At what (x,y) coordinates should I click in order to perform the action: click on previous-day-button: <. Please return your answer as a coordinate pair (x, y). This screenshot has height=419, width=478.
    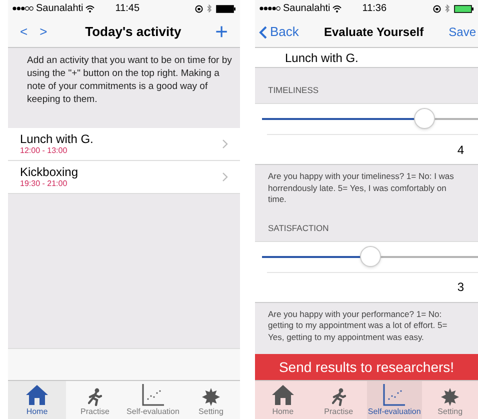
    Looking at the image, I should click on (24, 32).